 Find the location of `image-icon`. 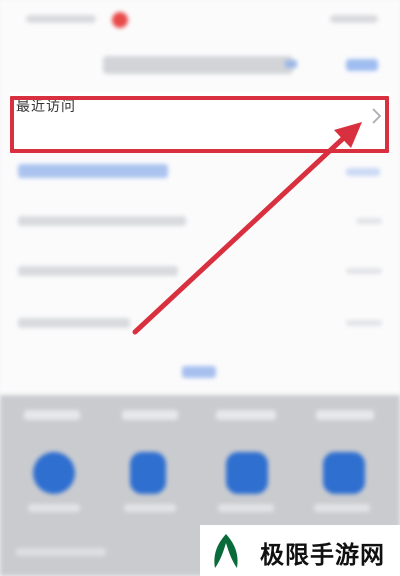

image-icon is located at coordinates (344, 473).